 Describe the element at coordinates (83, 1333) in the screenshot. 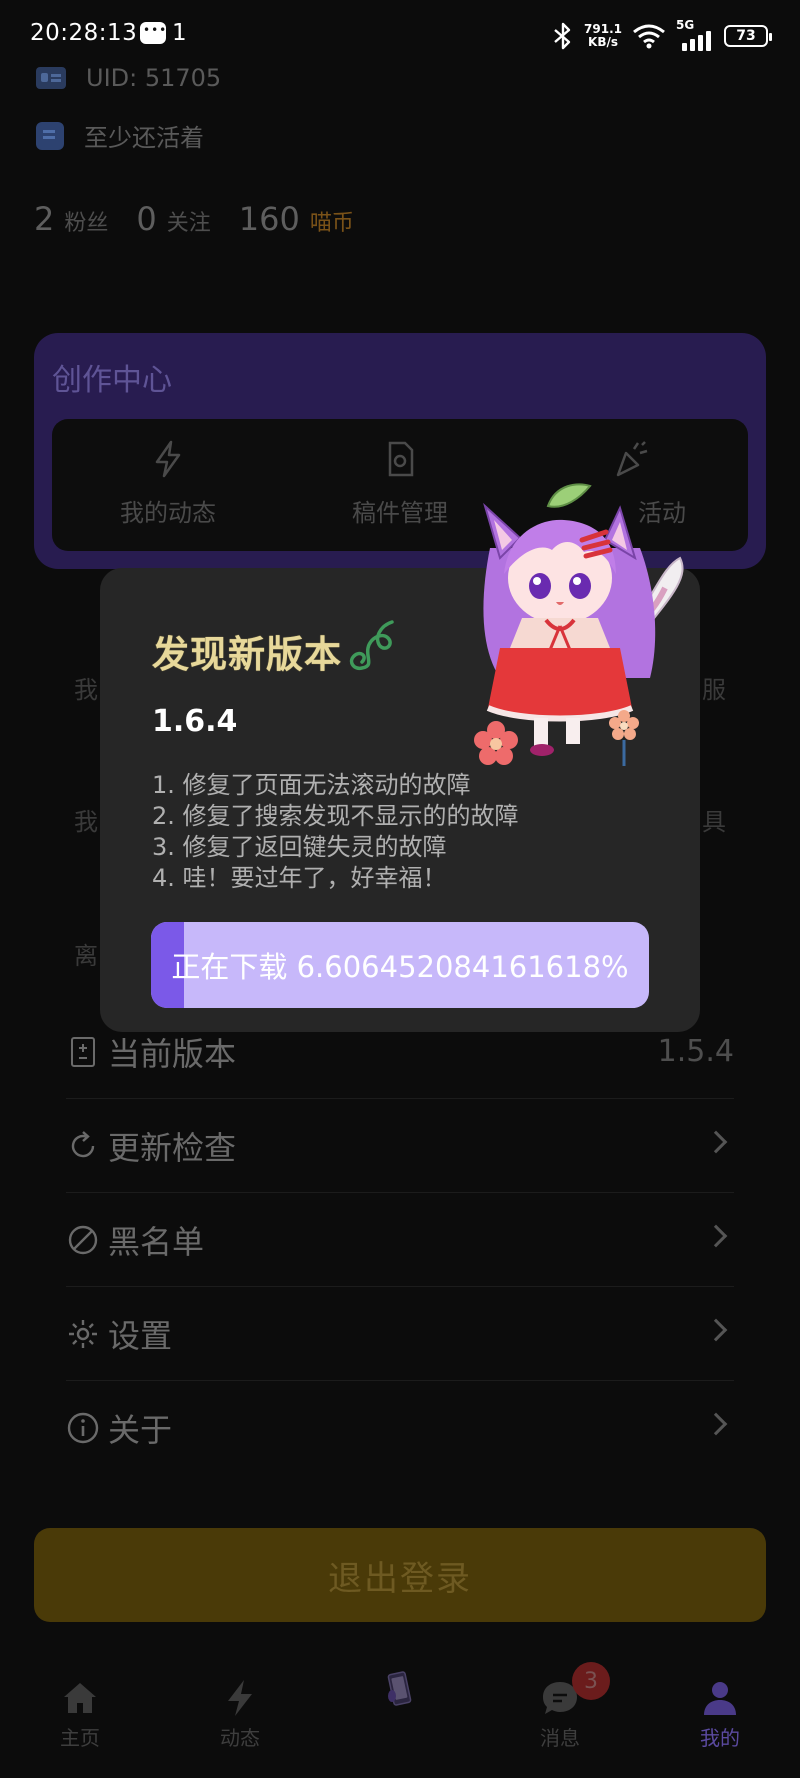

I see `gear-icon` at that location.